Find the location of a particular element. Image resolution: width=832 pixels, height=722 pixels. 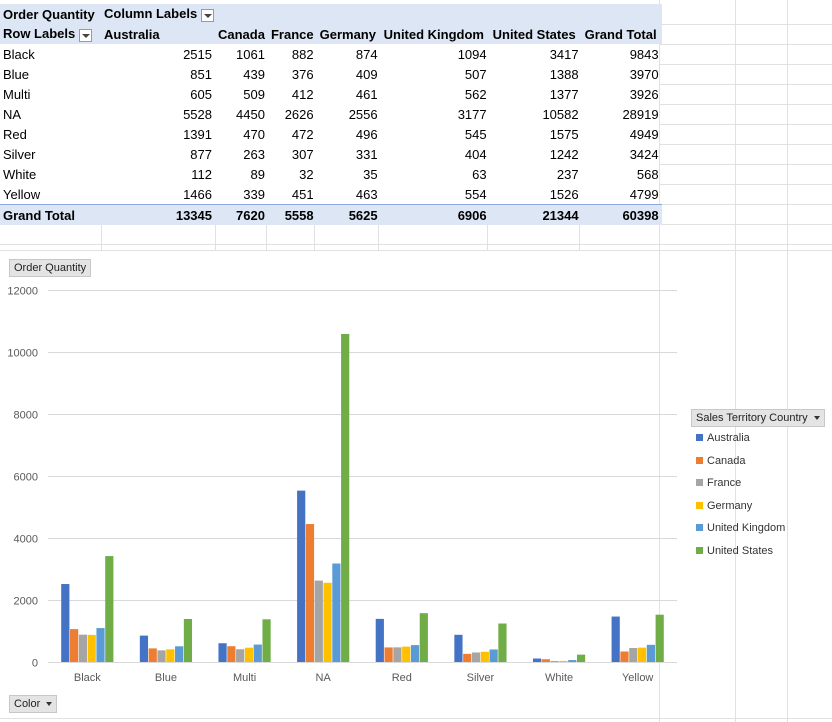

y-tick-label: 4000 is located at coordinates (26, 540).